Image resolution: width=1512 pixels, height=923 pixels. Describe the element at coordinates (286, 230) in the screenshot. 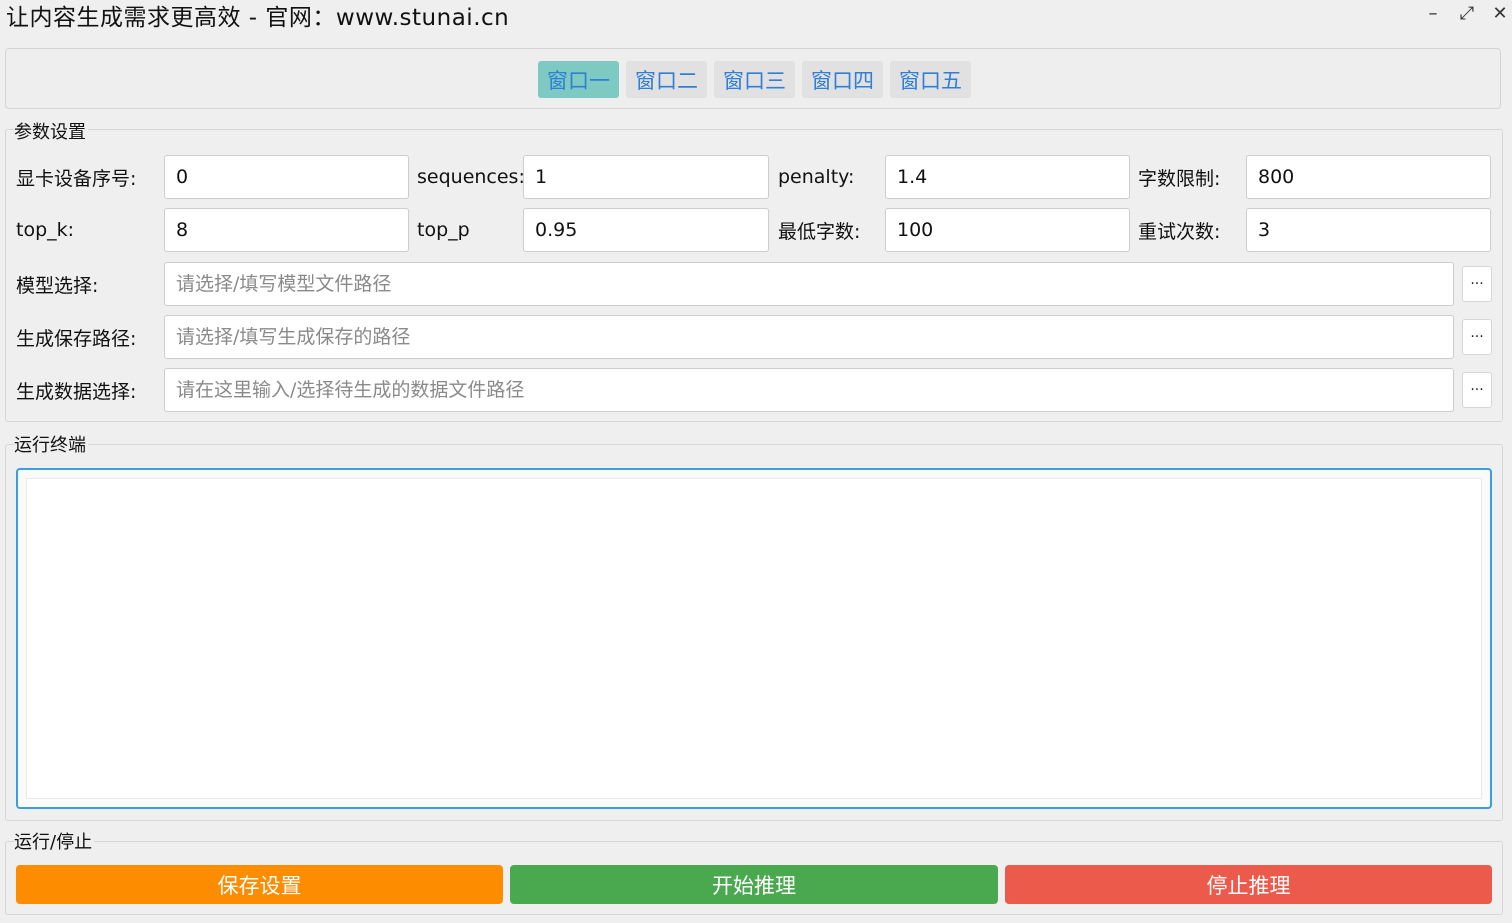

I see `top-k-input` at that location.